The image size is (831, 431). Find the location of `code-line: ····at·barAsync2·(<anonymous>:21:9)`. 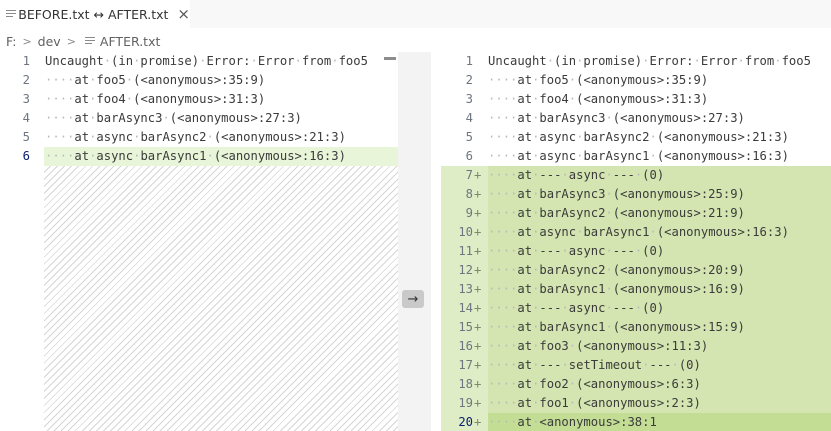

code-line: ····at·barAsync2·(<anonymous>:21:9) is located at coordinates (616, 213).